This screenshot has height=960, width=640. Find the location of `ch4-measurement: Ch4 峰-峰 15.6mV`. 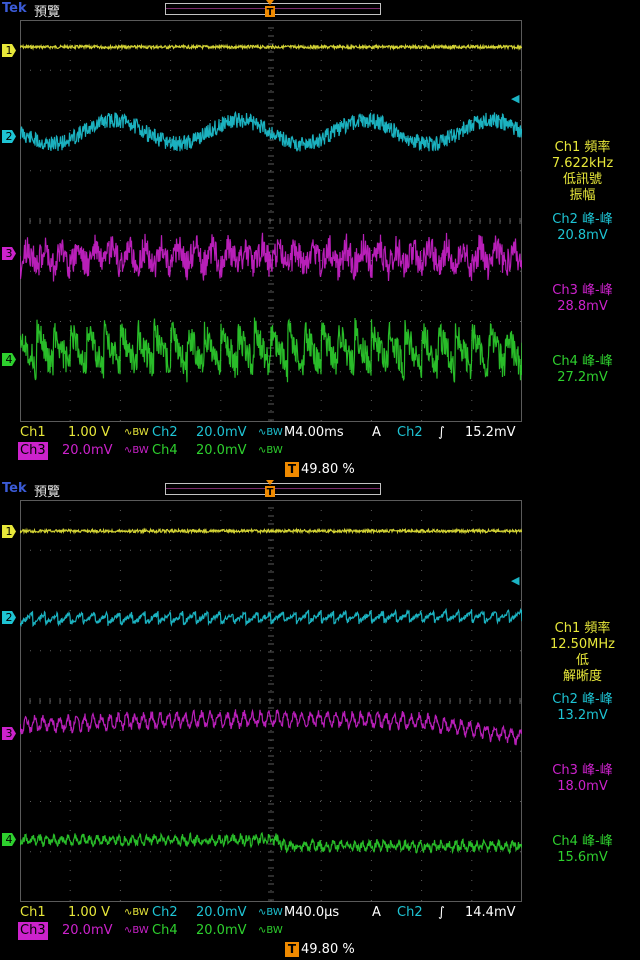

ch4-measurement: Ch4 峰-峰 15.6mV is located at coordinates (582, 849).